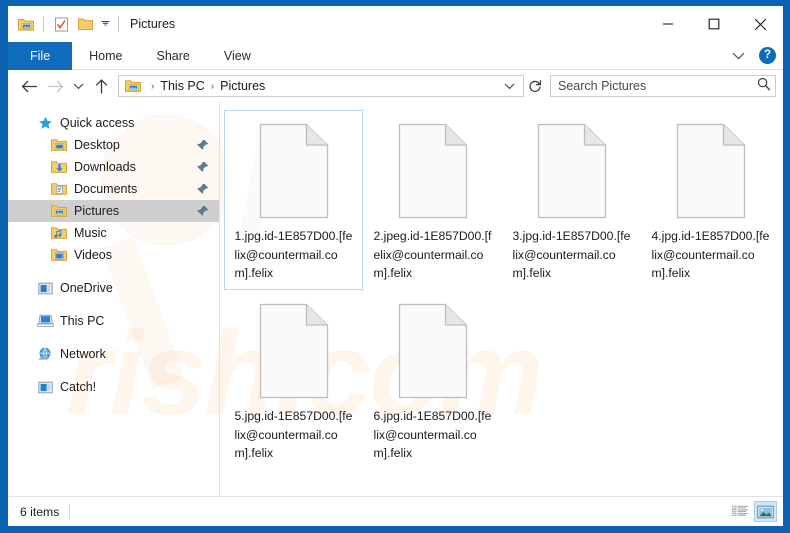  What do you see at coordinates (237, 56) in the screenshot?
I see `tab-view: View` at bounding box center [237, 56].